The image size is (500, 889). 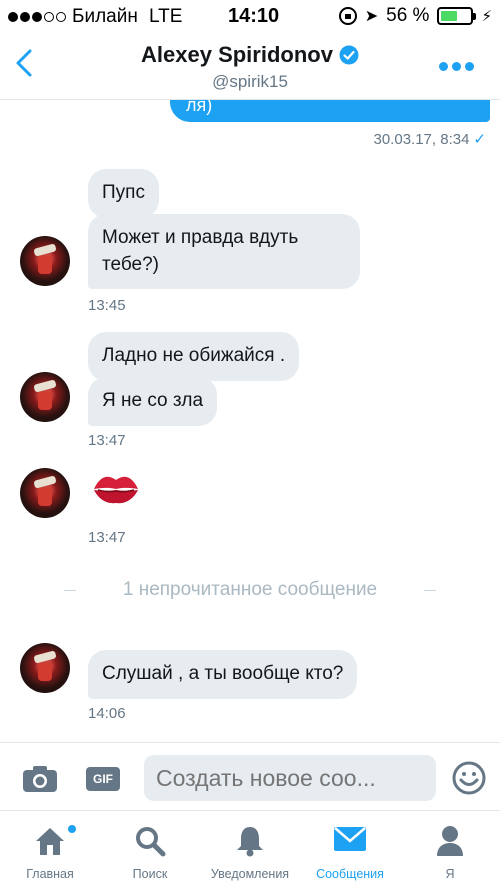 I want to click on incoming-message-text: Пупс, so click(x=123, y=192).